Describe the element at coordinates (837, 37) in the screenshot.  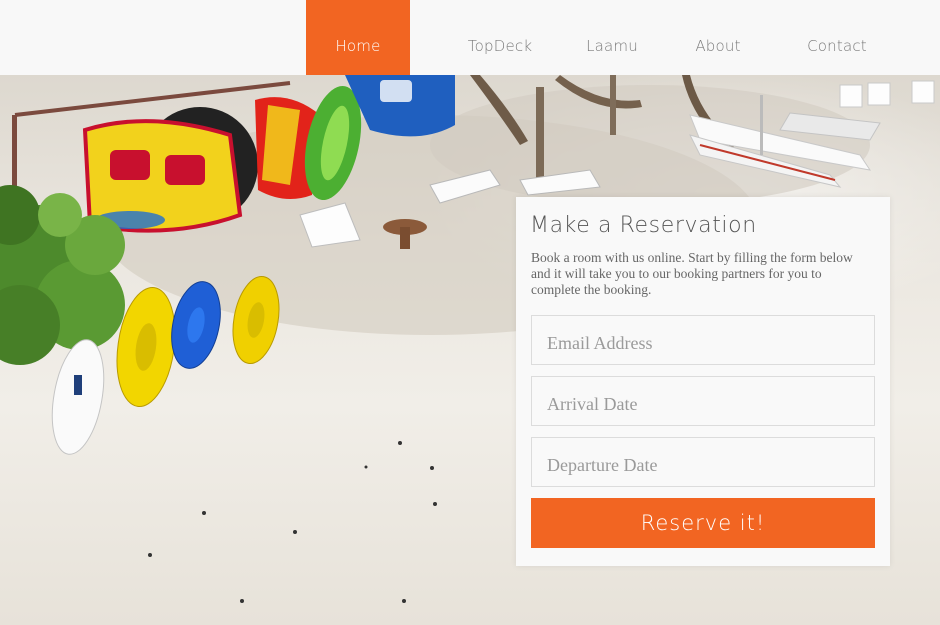
I see `nav-item-contact: Contact` at that location.